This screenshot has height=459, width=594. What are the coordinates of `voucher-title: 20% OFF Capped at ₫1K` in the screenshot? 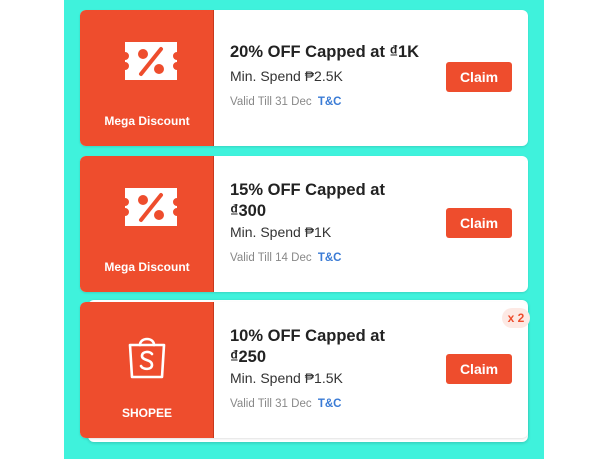 It's located at (340, 52).